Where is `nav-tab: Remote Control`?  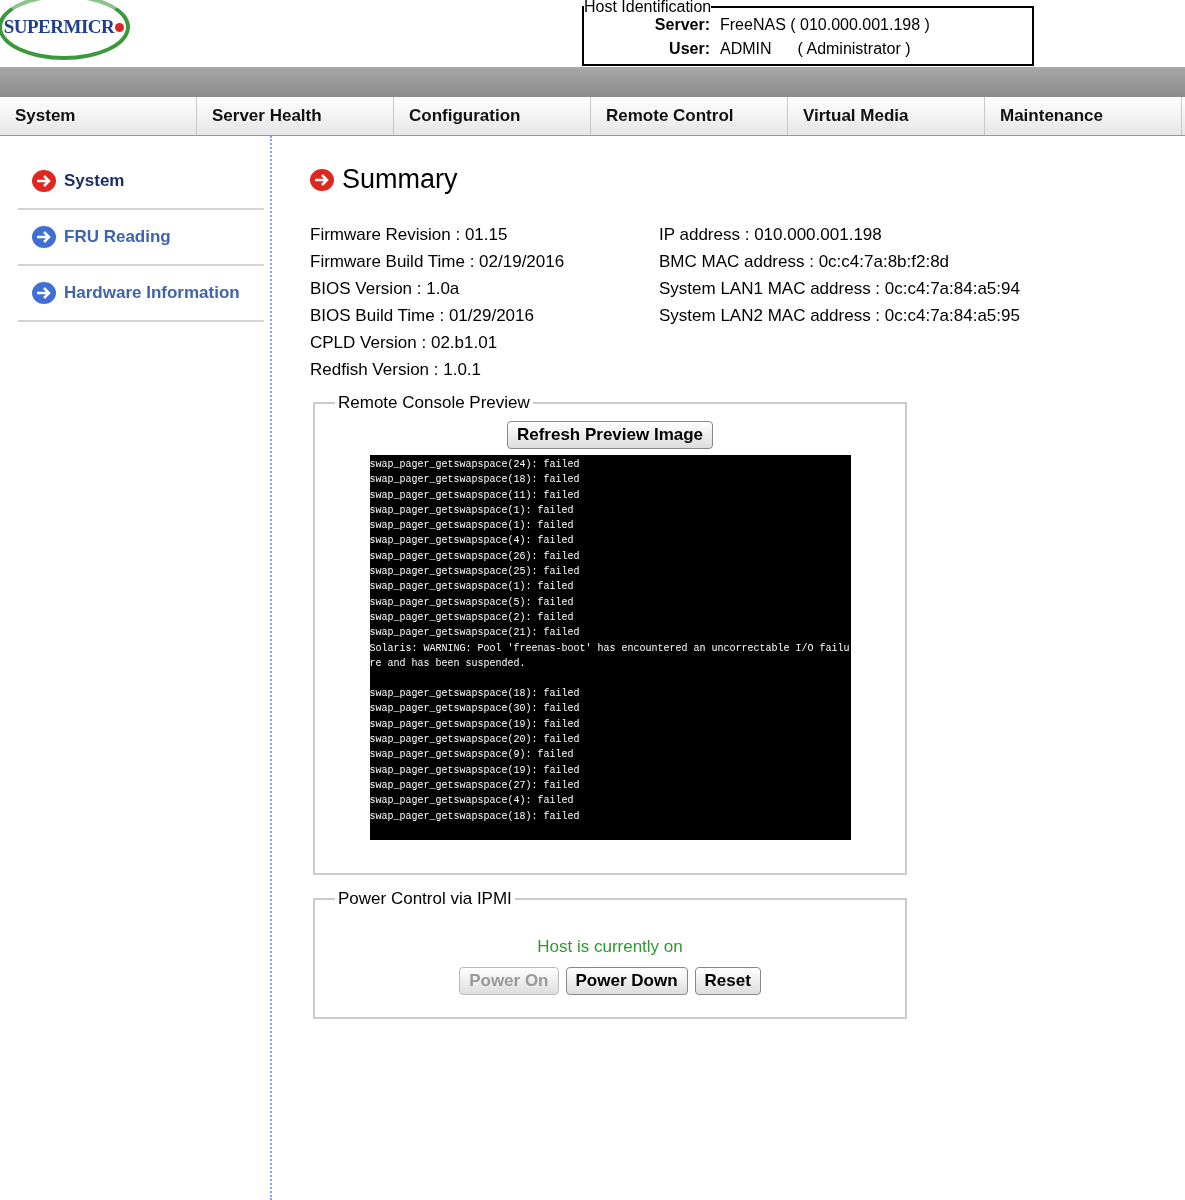
nav-tab: Remote Control is located at coordinates (689, 116).